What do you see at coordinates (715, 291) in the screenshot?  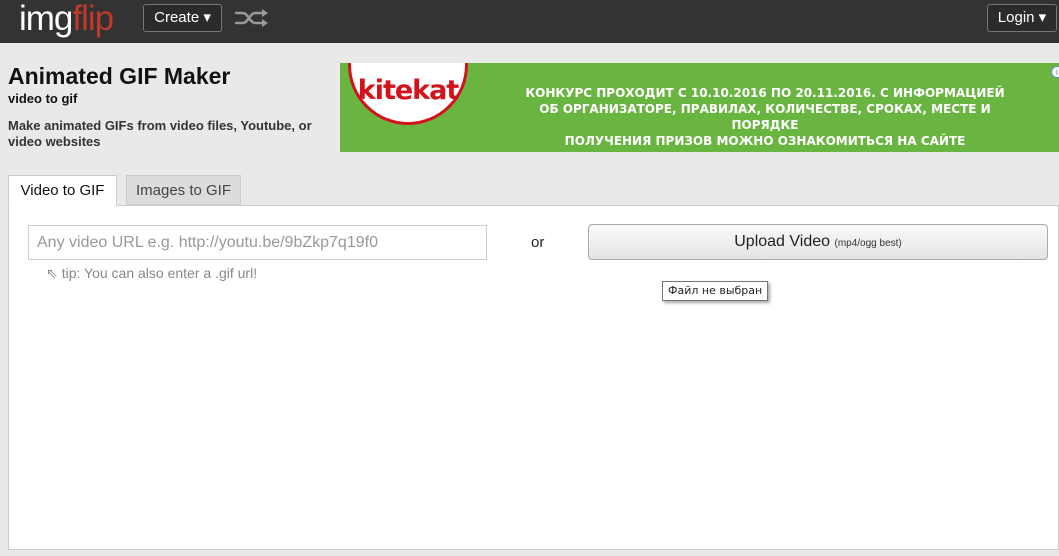 I see `no-file-selected-tooltip: Файл не выбран` at bounding box center [715, 291].